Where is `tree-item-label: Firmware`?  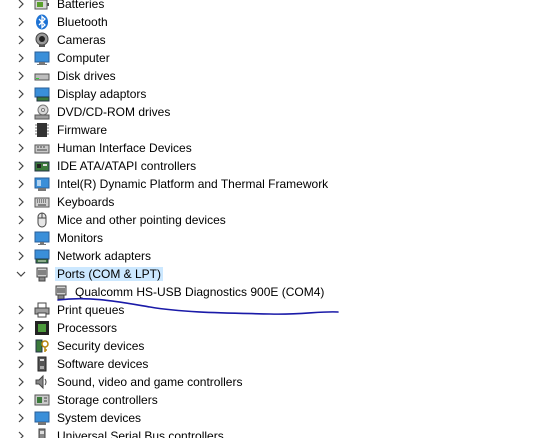
tree-item-label: Firmware is located at coordinates (82, 130).